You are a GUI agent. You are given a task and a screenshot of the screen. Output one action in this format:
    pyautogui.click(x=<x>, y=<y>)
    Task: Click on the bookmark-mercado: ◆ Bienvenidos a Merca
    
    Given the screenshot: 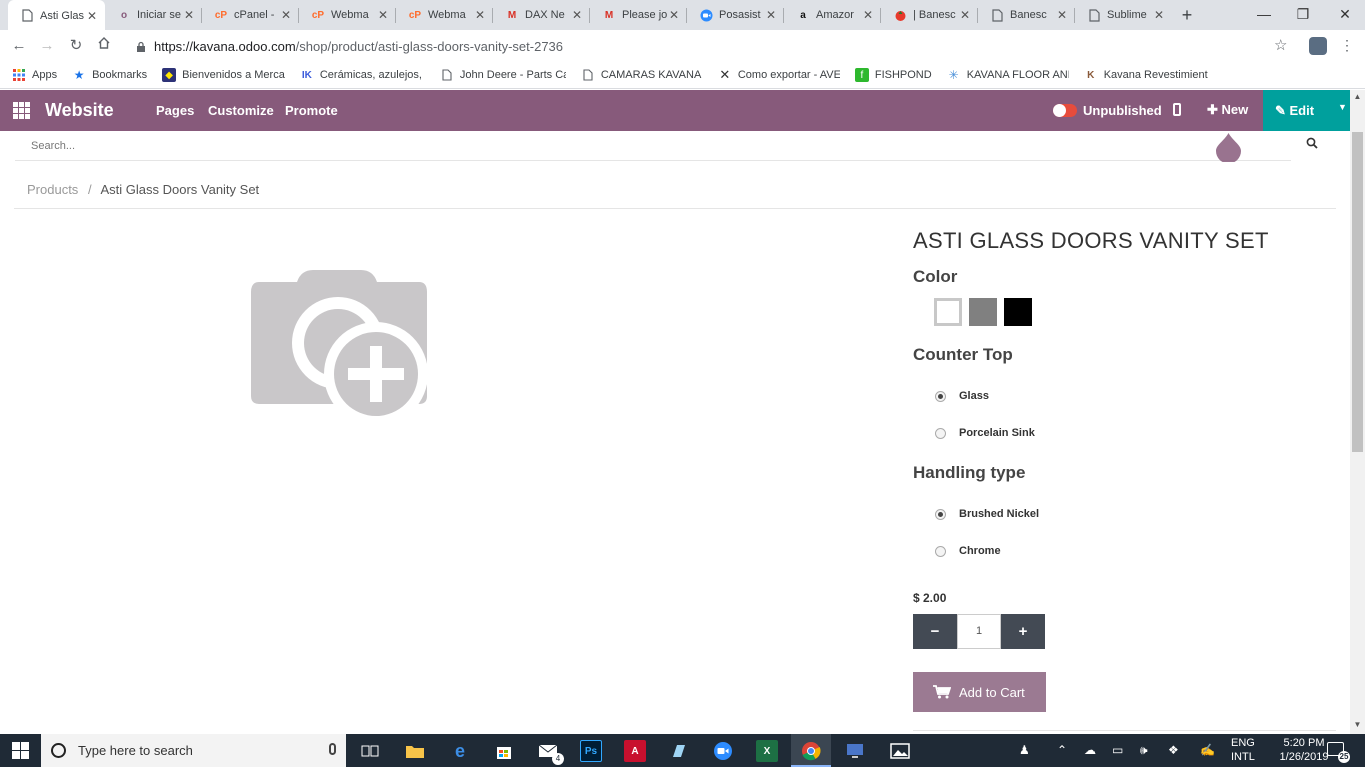 What is the action you would take?
    pyautogui.click(x=223, y=75)
    